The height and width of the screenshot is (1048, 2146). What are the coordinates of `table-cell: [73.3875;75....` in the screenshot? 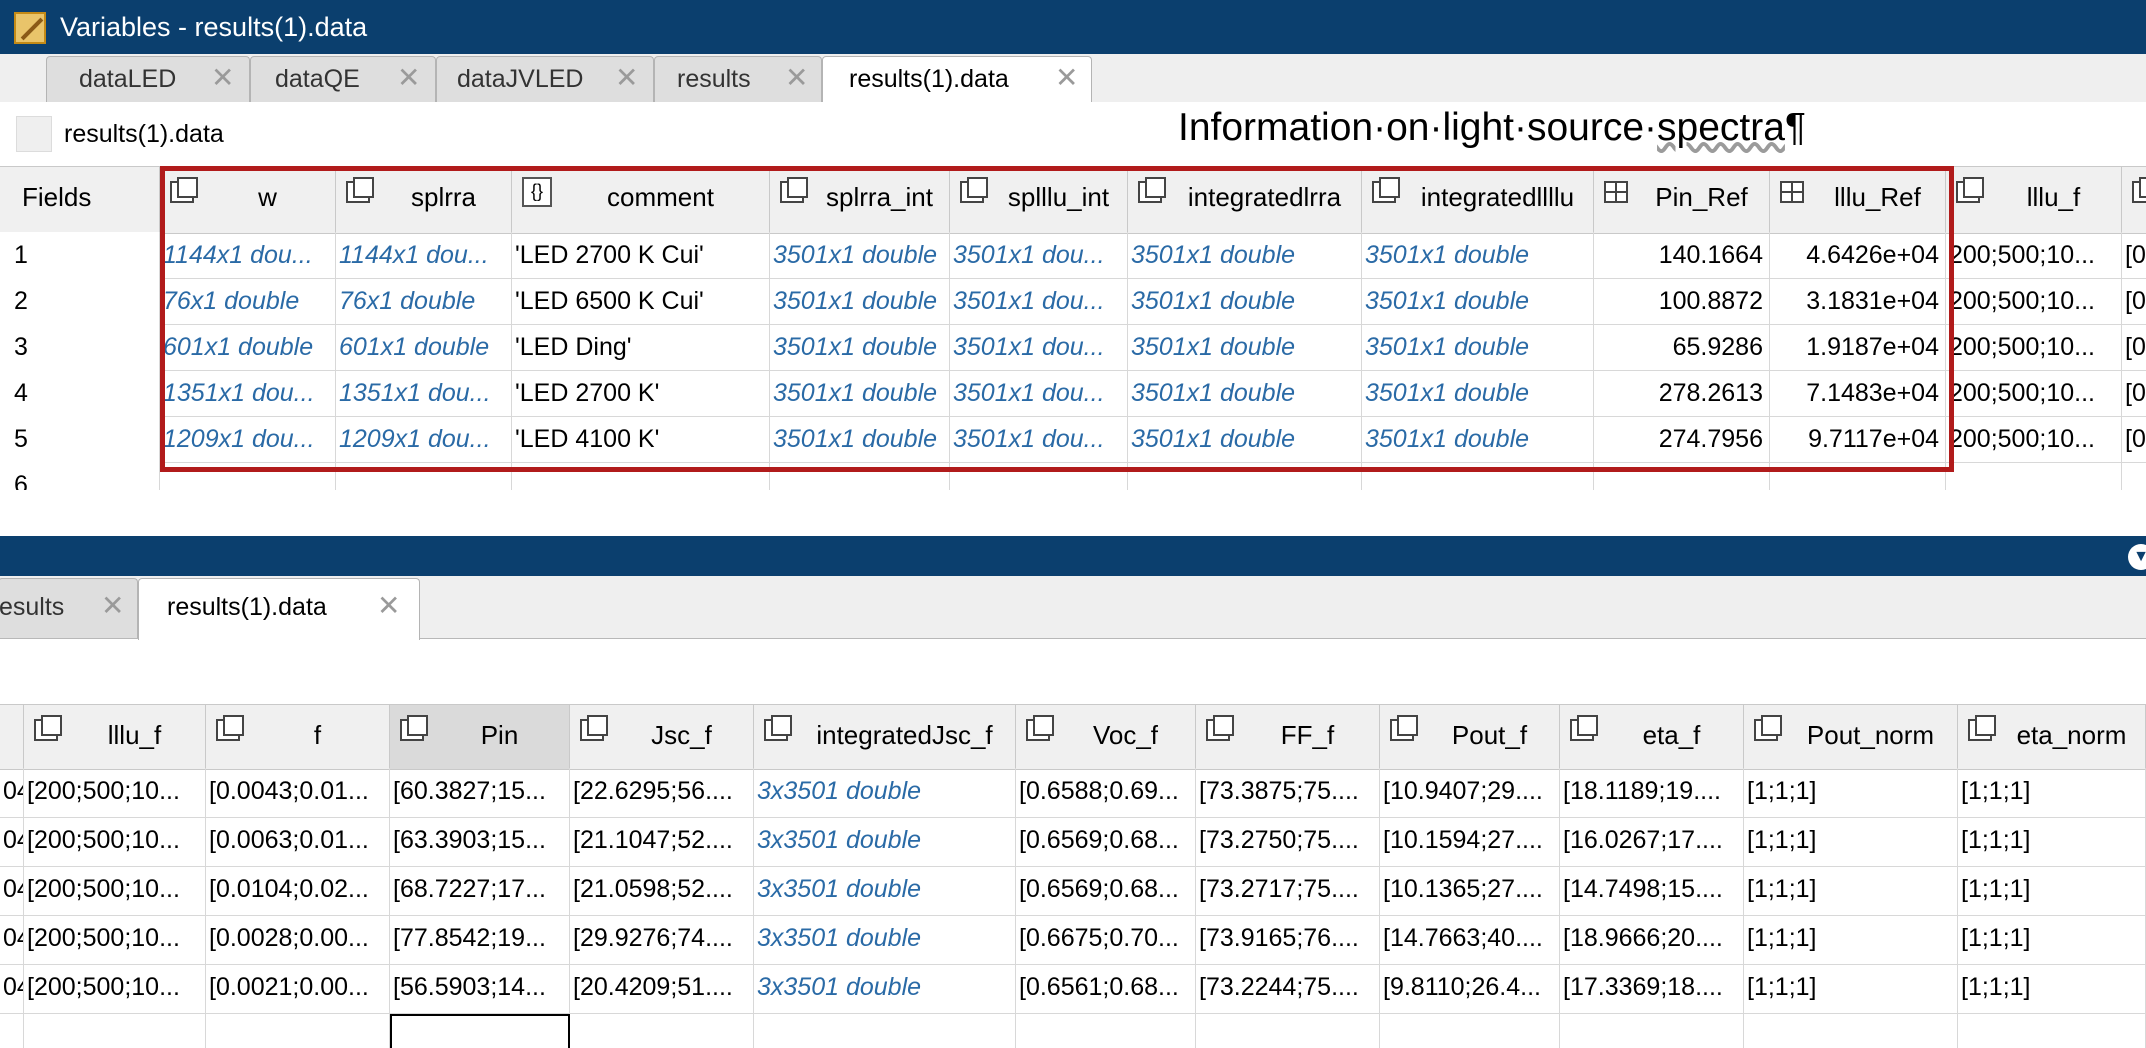 It's located at (1288, 792).